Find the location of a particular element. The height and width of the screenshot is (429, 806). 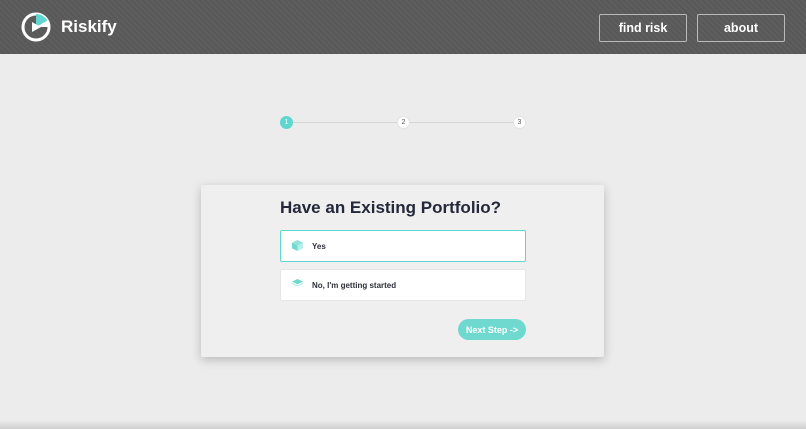

question-title: Have an Existing Portfolio? is located at coordinates (391, 207).